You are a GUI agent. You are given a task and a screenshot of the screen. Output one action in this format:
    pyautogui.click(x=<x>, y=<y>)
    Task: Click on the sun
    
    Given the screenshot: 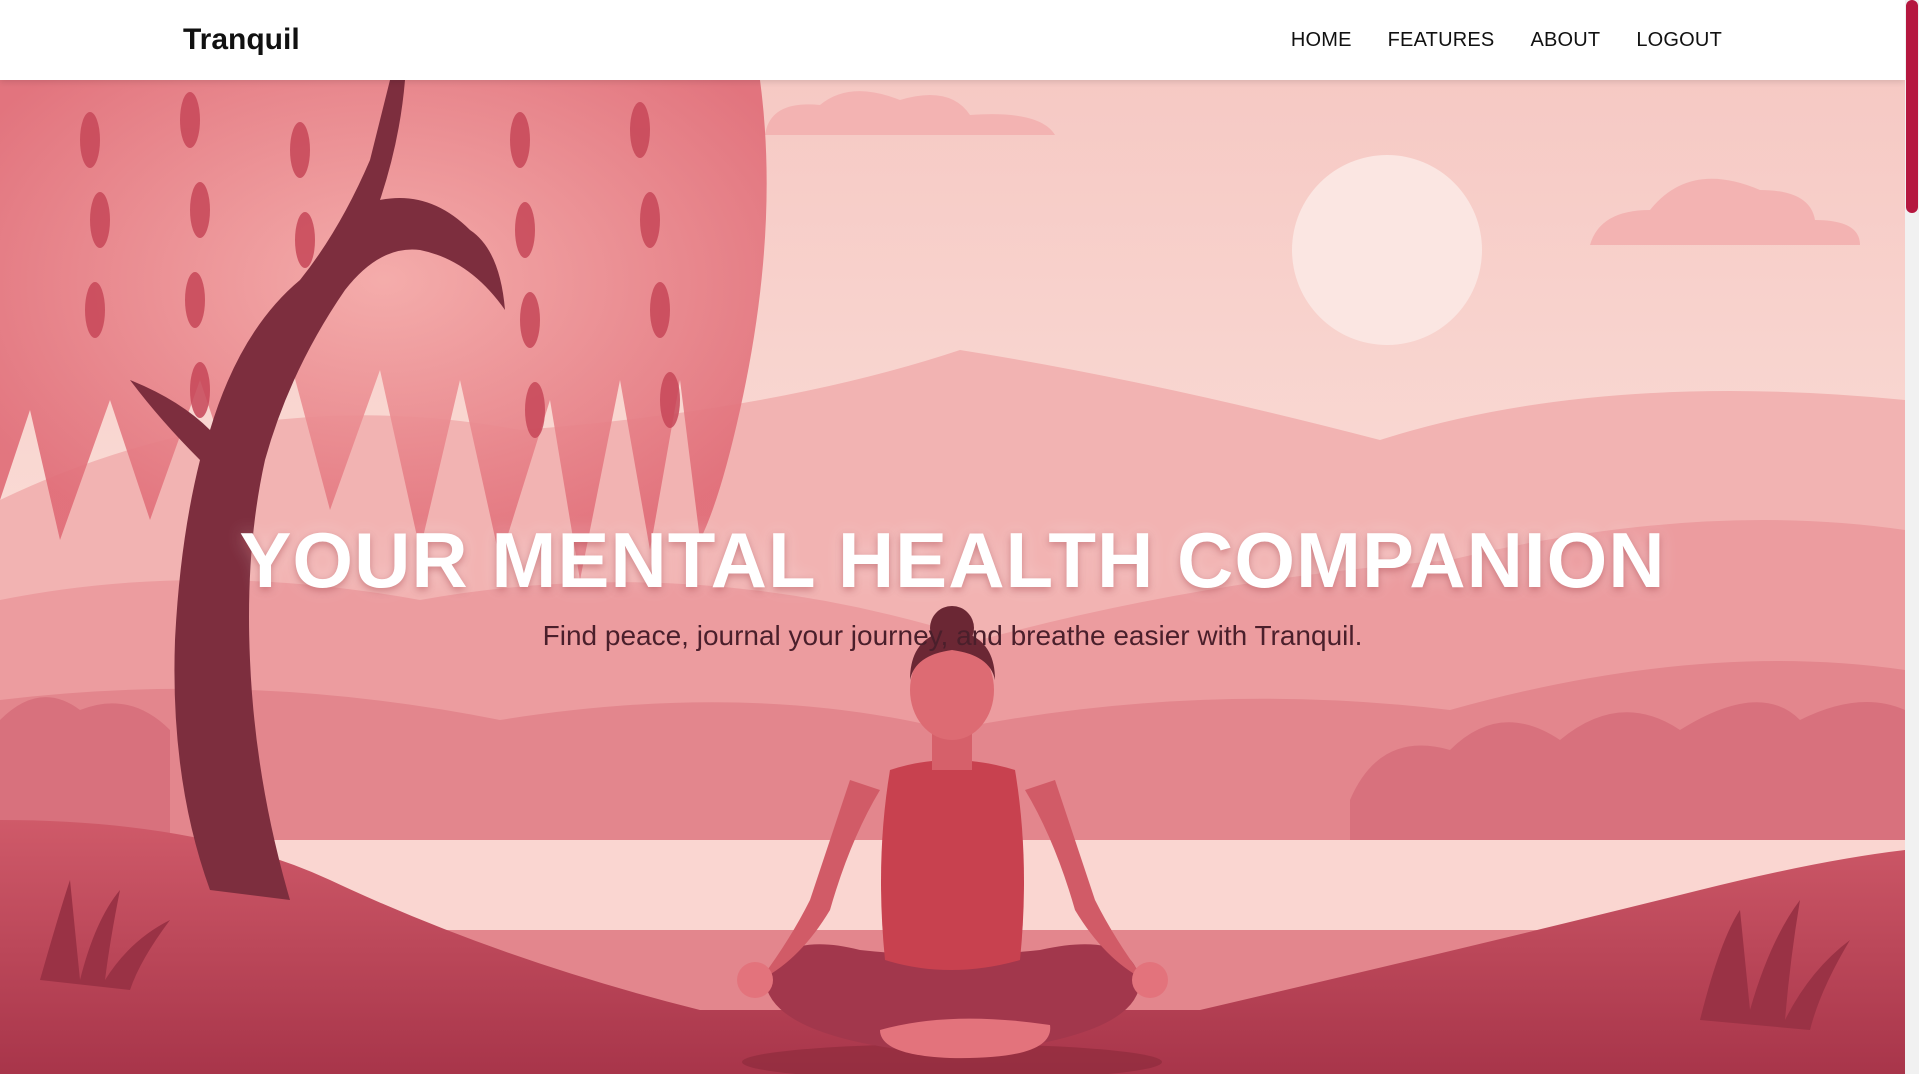 What is the action you would take?
    pyautogui.click(x=1387, y=250)
    